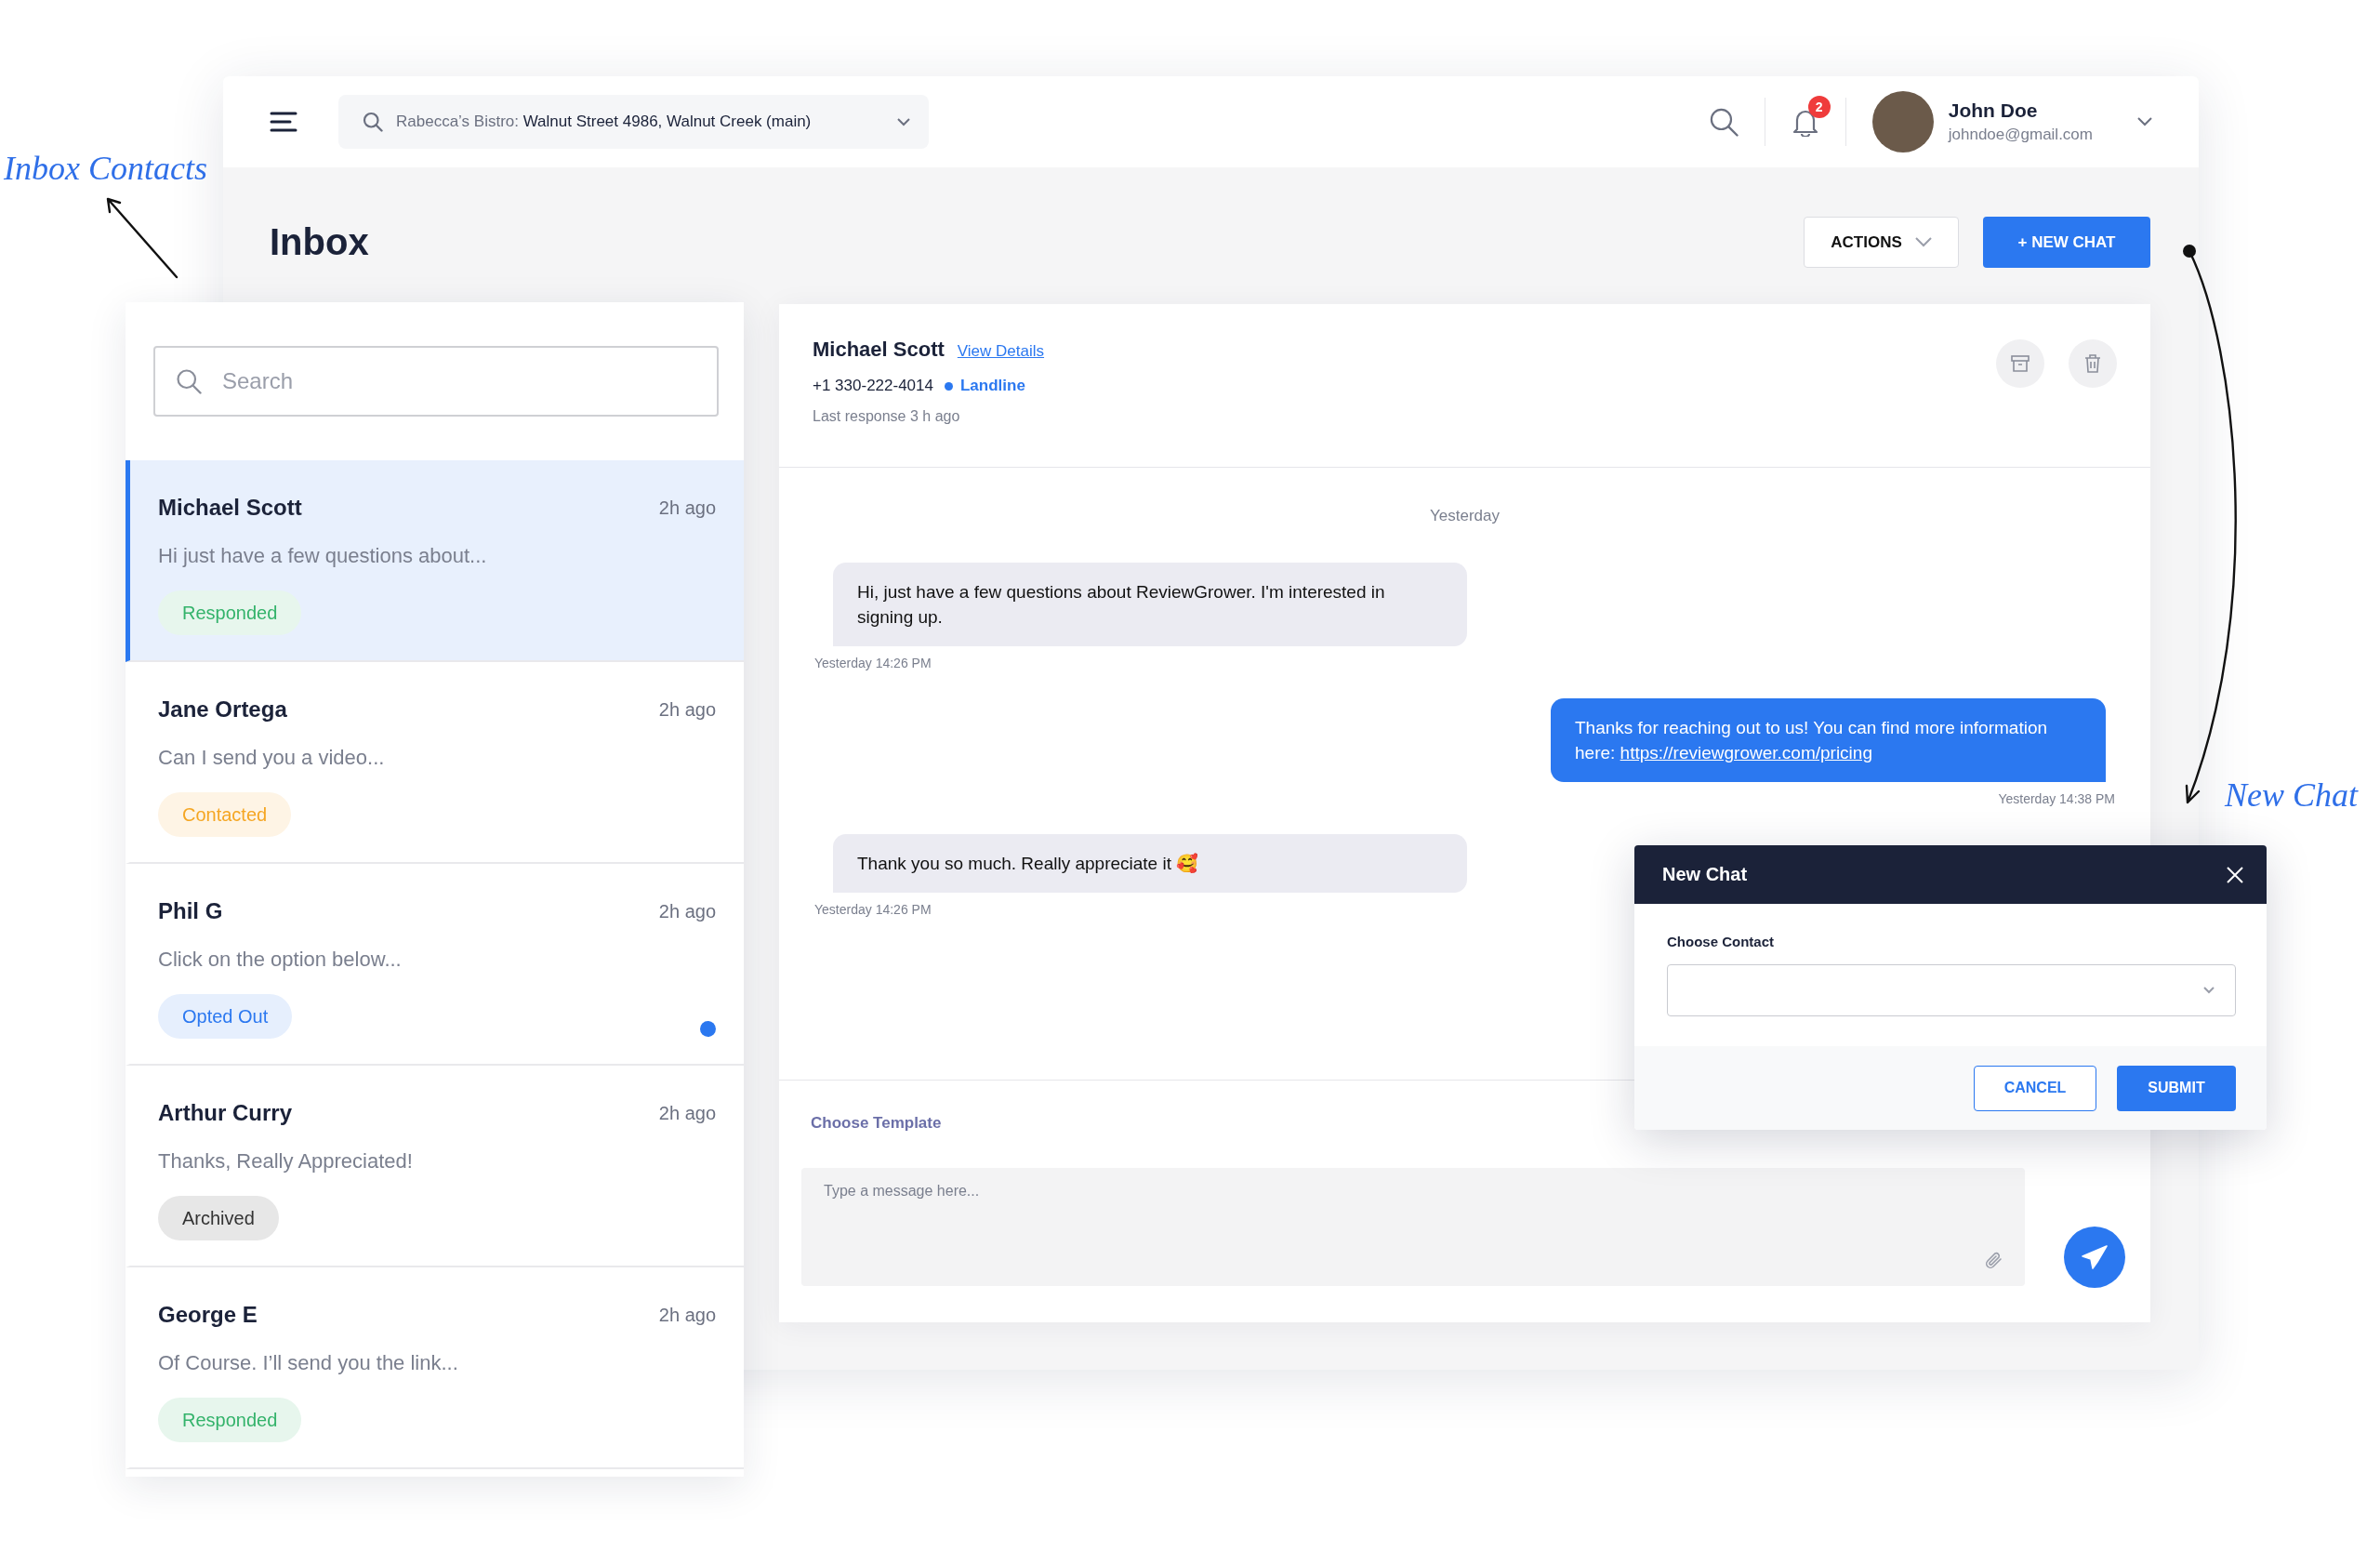  I want to click on submit-button: SUBMIT, so click(2176, 1088).